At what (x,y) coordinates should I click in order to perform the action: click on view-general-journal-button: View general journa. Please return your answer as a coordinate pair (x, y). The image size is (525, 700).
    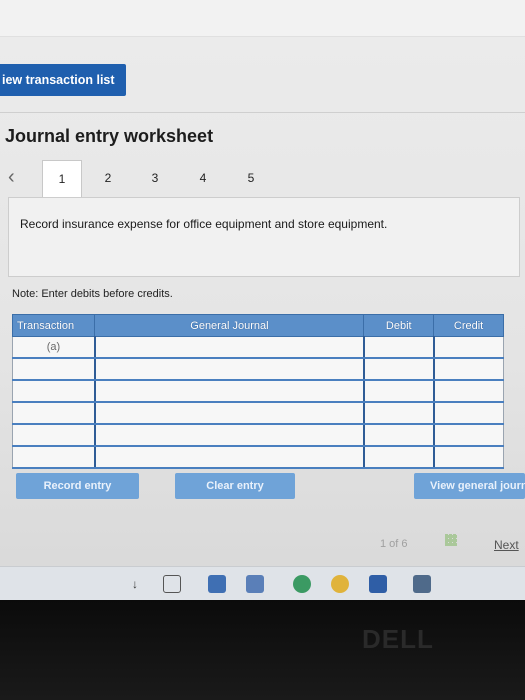
    Looking at the image, I should click on (469, 486).